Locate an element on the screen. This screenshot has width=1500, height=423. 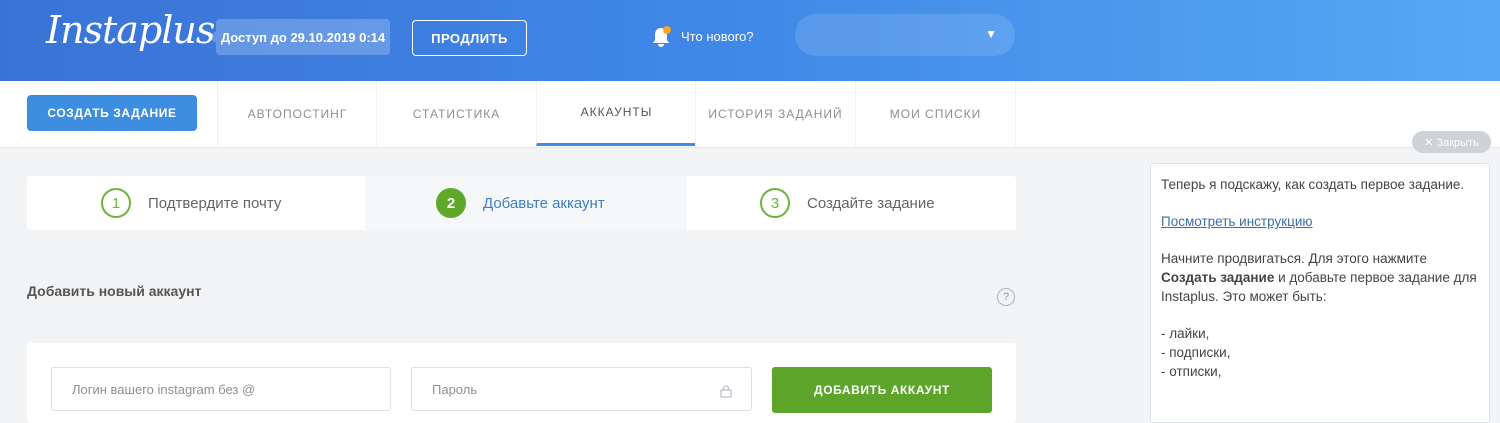
step-label: Подтвердите почту is located at coordinates (215, 203).